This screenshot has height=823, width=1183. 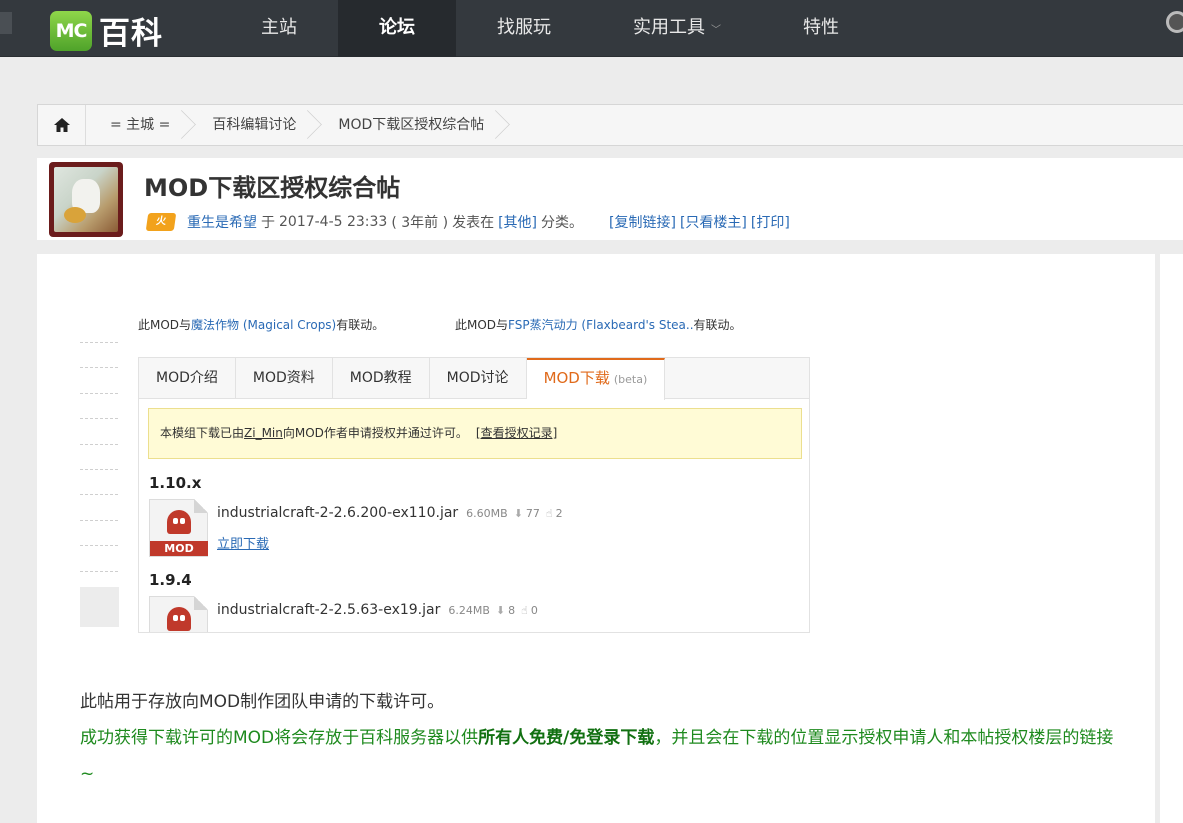 I want to click on category-link: [其他], so click(x=517, y=222).